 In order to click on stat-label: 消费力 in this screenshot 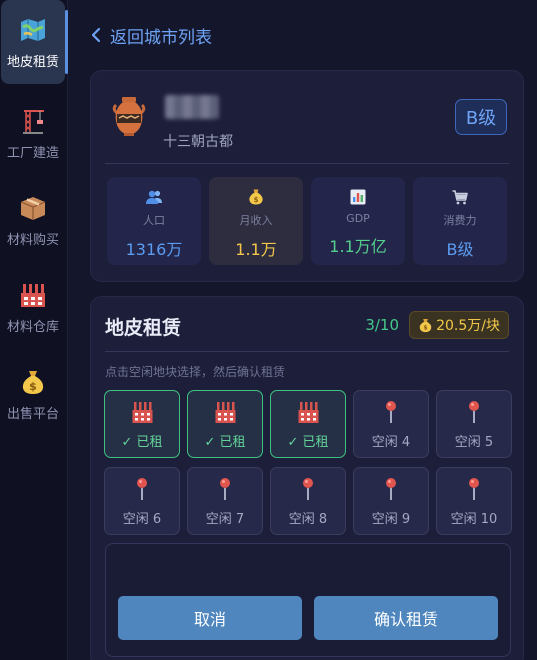, I will do `click(460, 220)`.